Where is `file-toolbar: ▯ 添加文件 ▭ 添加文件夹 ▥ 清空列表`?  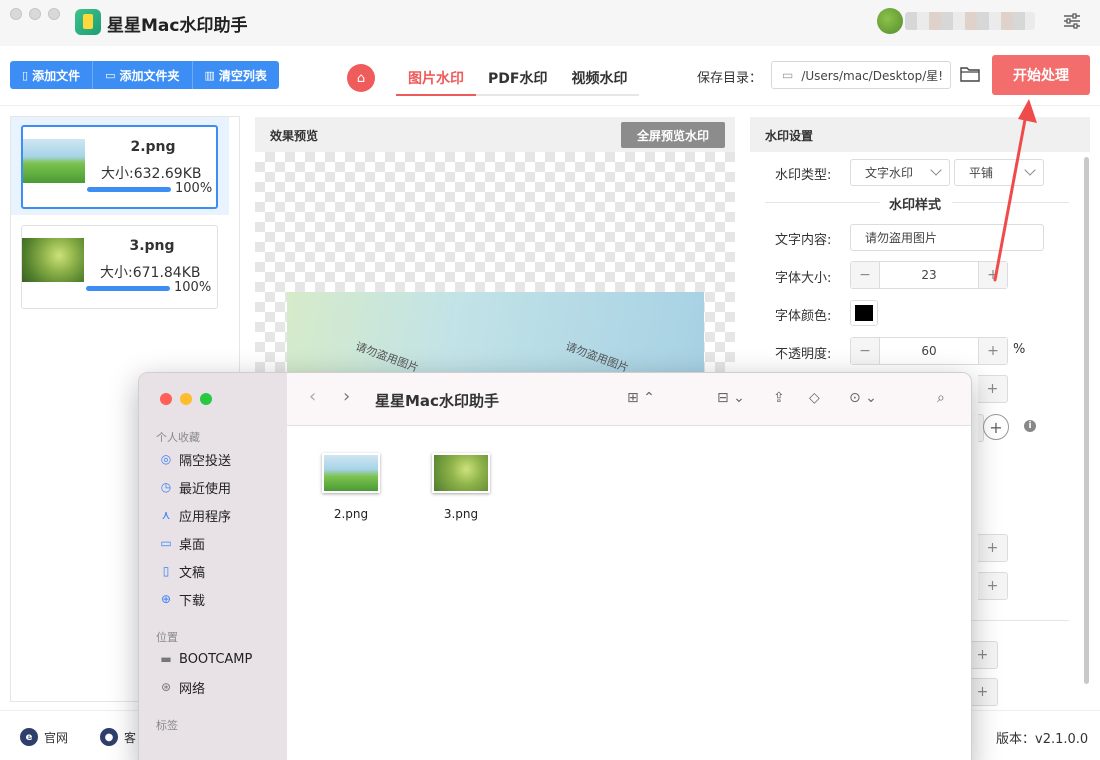 file-toolbar: ▯ 添加文件 ▭ 添加文件夹 ▥ 清空列表 is located at coordinates (144, 75).